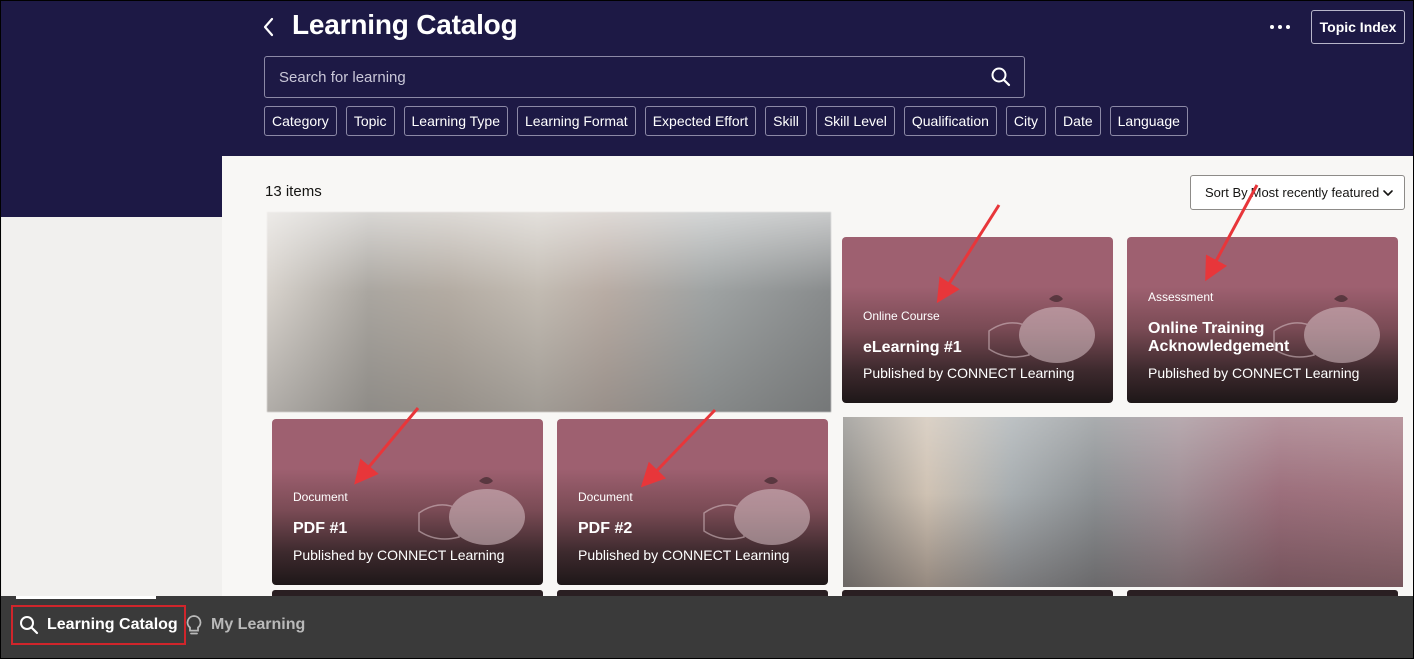  I want to click on card-type: Online Course, so click(901, 316).